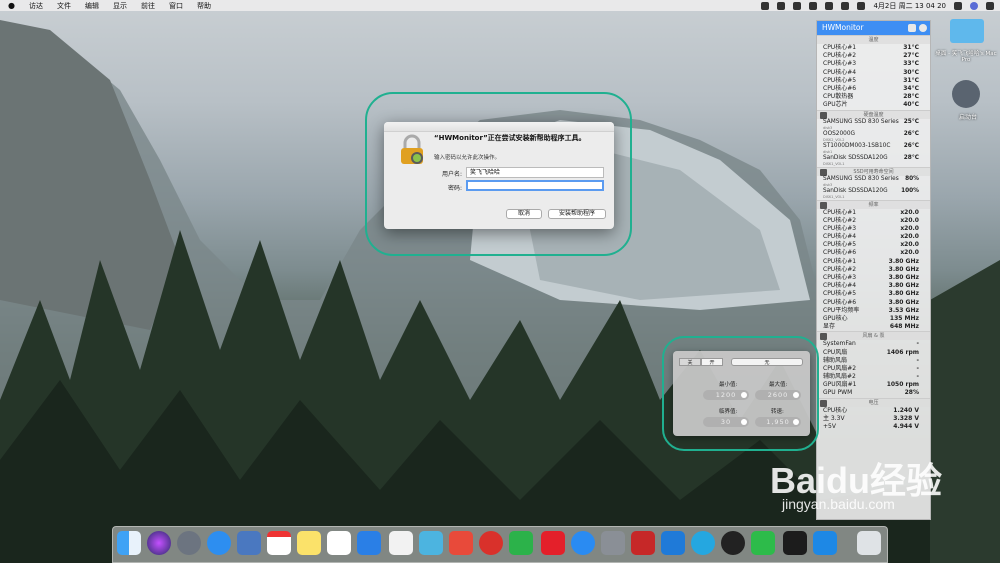 This screenshot has width=1000, height=563. What do you see at coordinates (813, 5) in the screenshot?
I see `status-wifi-icon` at bounding box center [813, 5].